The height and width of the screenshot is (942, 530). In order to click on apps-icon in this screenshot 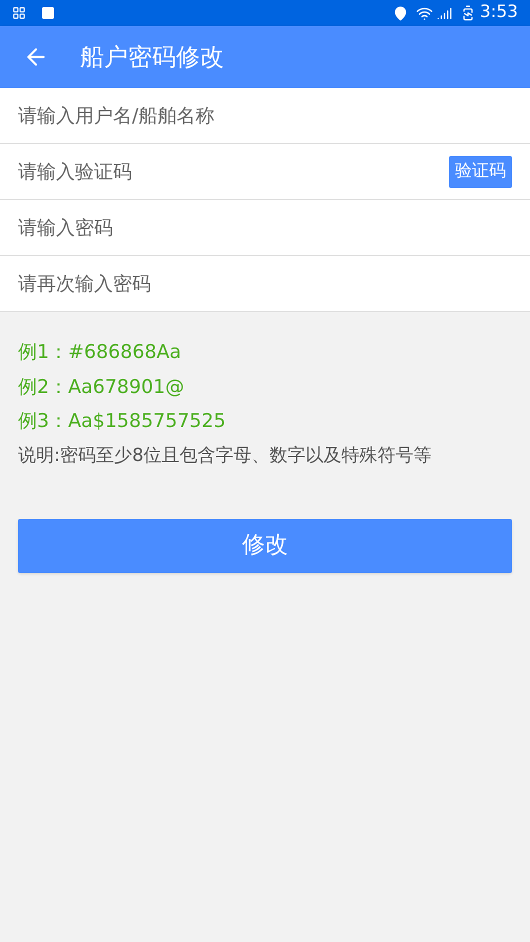, I will do `click(19, 13)`.